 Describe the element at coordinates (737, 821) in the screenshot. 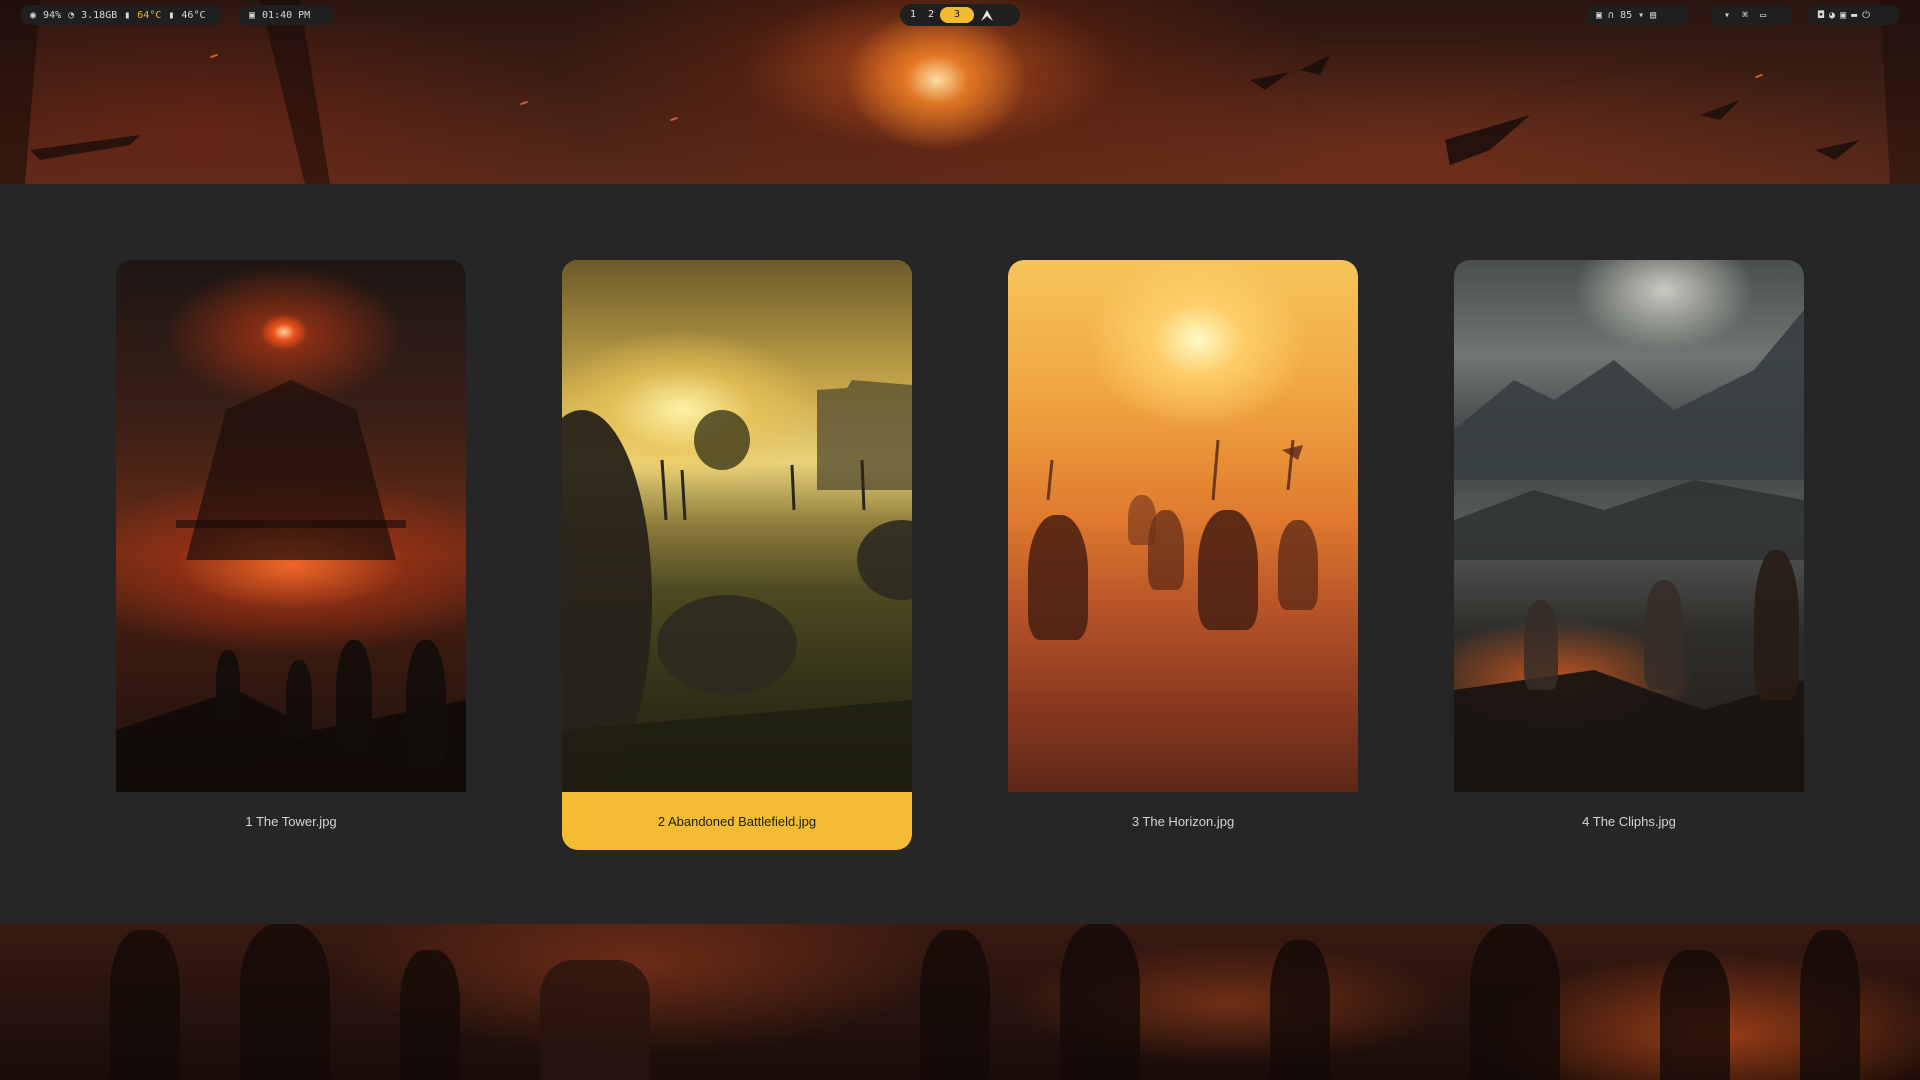

I see `wallpaper-label: 2 Abandoned Battlefield.jpg` at that location.